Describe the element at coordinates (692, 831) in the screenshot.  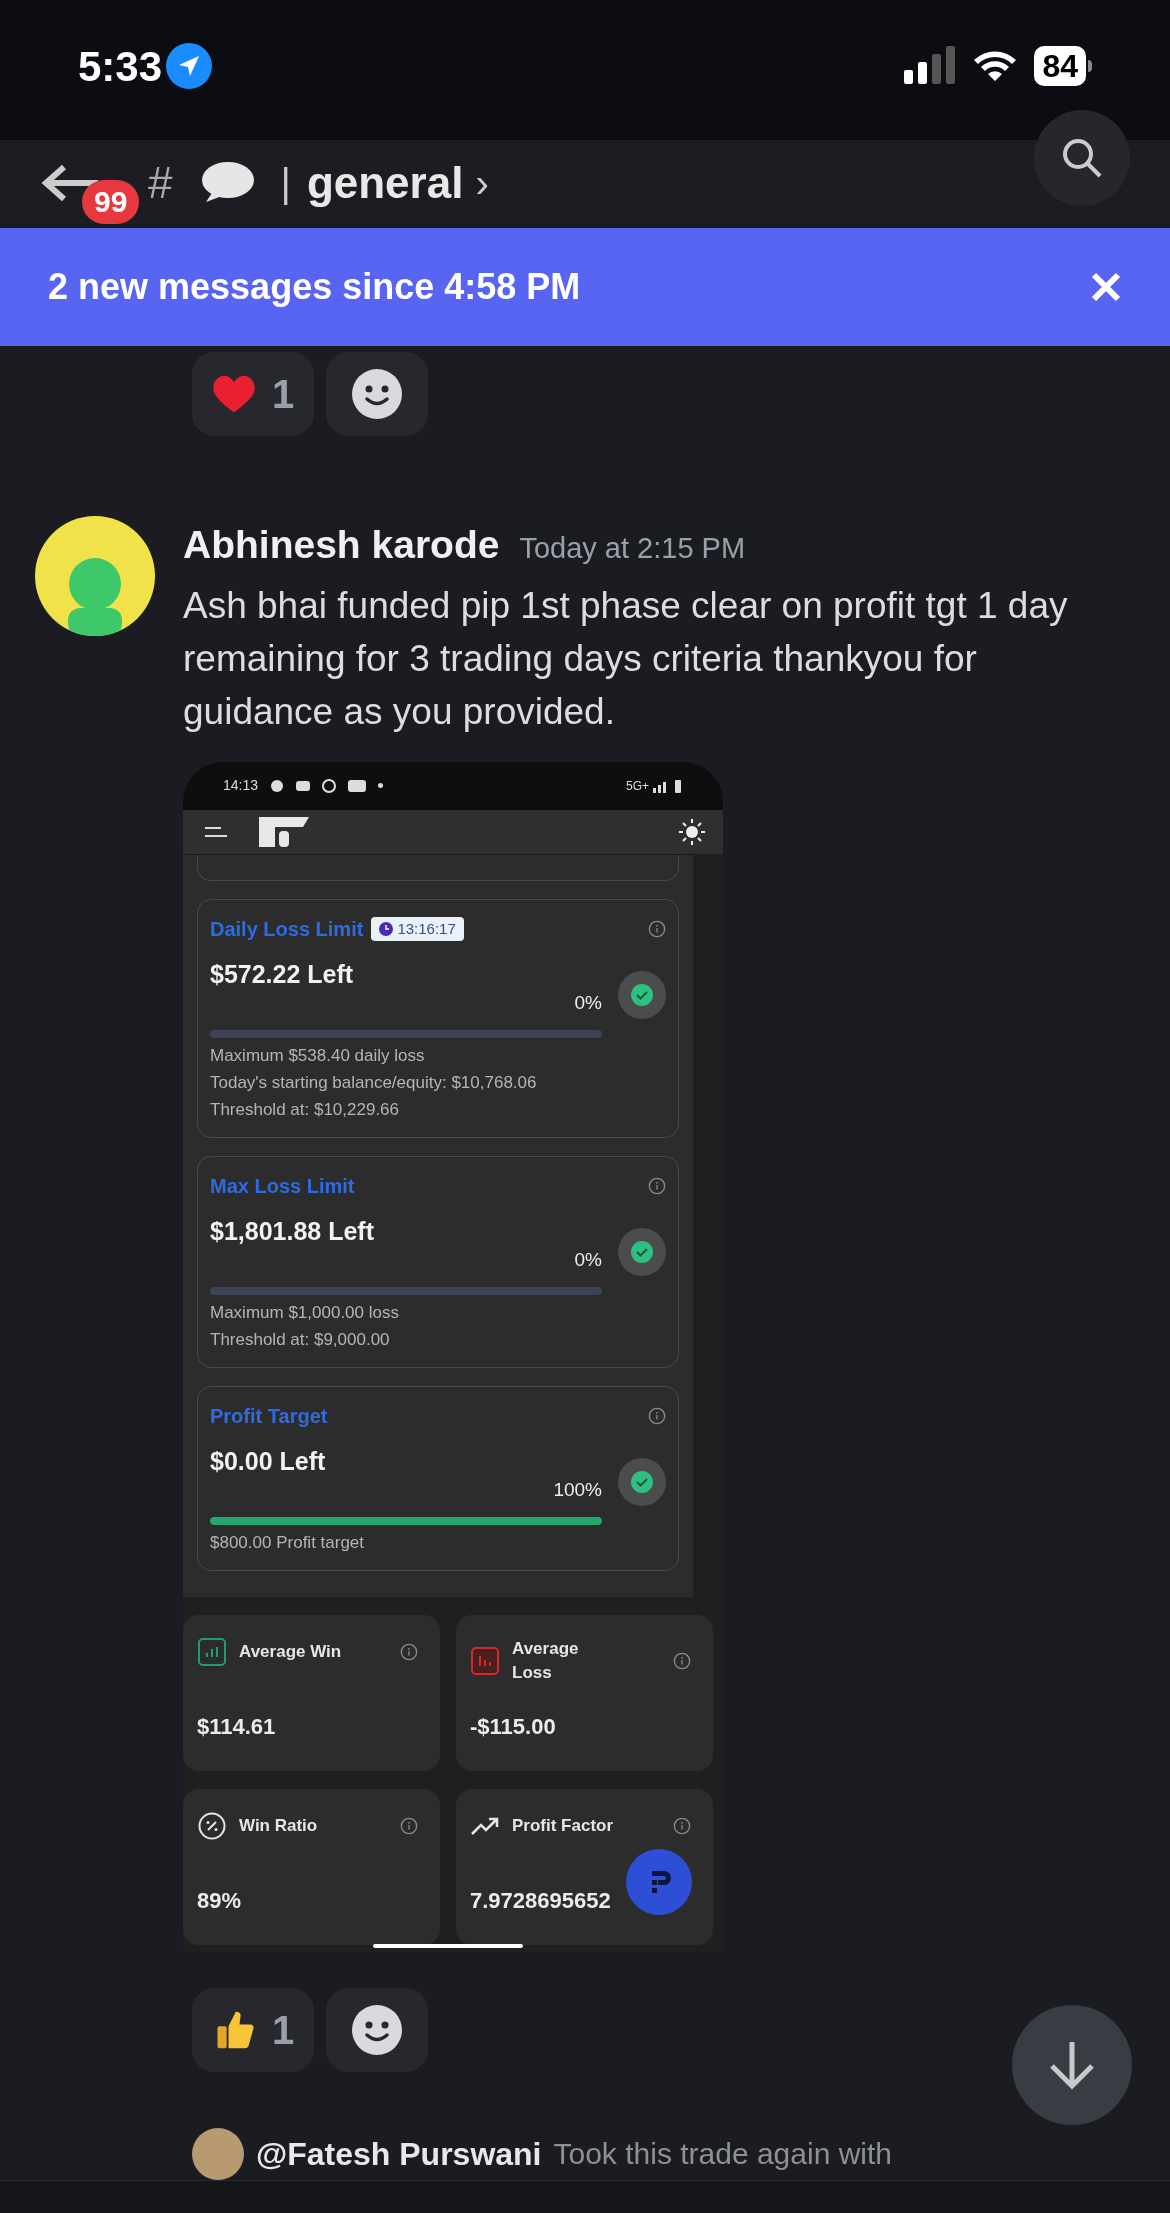
I see `sun-icon` at that location.